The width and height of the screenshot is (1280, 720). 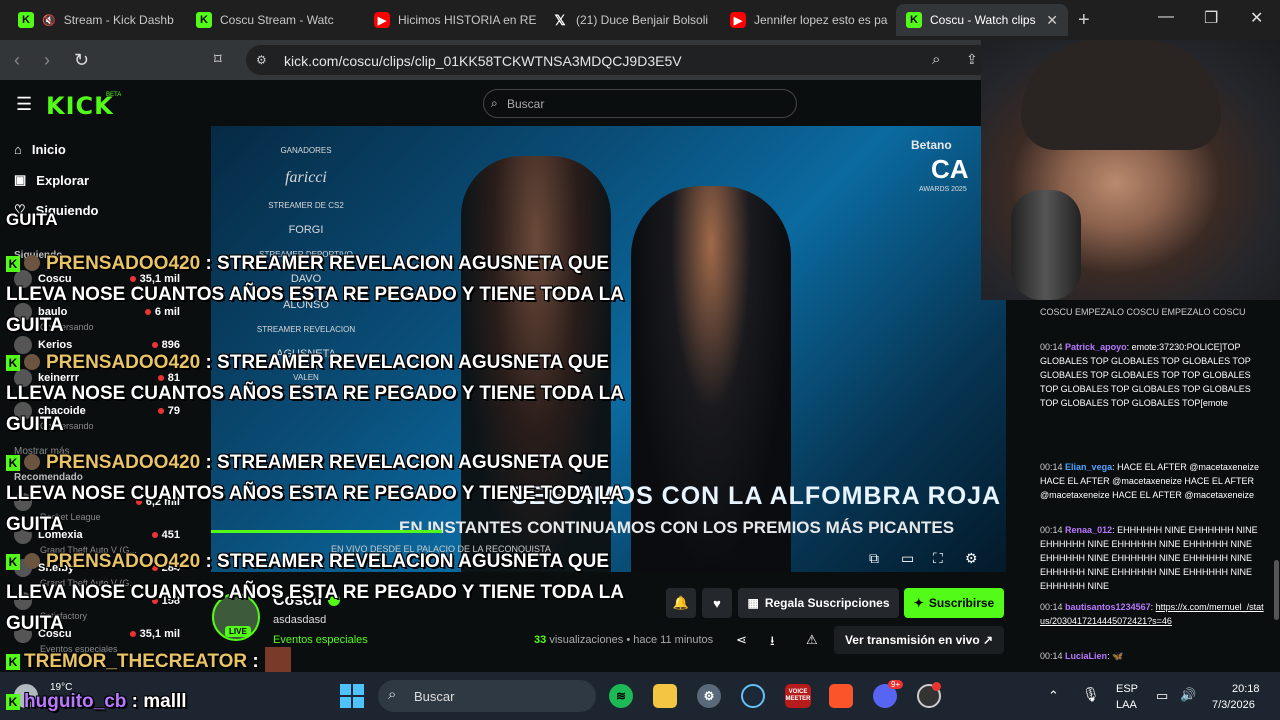 What do you see at coordinates (1108, 607) in the screenshot?
I see `chat-user: bautisantos1234567` at bounding box center [1108, 607].